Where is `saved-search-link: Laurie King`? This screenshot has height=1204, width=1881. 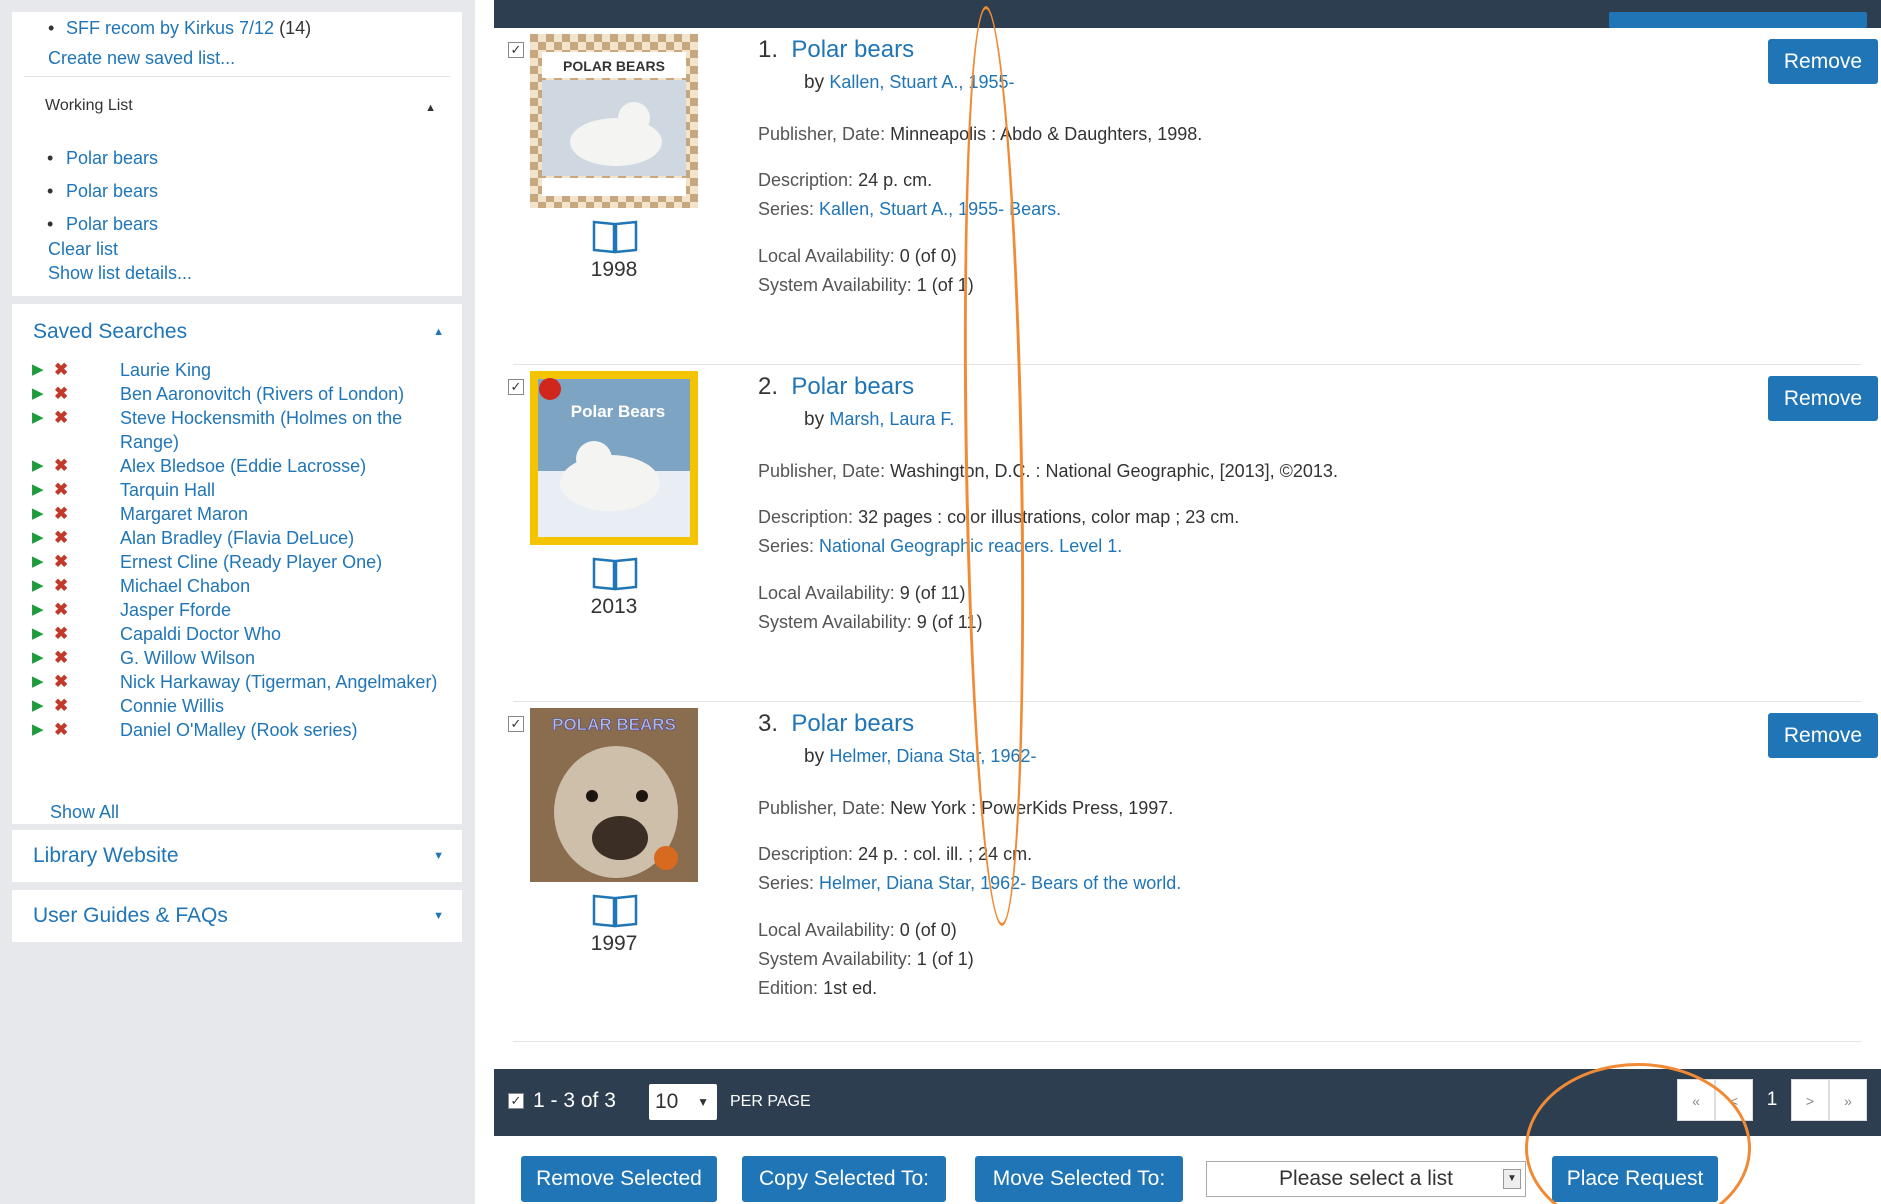
saved-search-link: Laurie King is located at coordinates (285, 370).